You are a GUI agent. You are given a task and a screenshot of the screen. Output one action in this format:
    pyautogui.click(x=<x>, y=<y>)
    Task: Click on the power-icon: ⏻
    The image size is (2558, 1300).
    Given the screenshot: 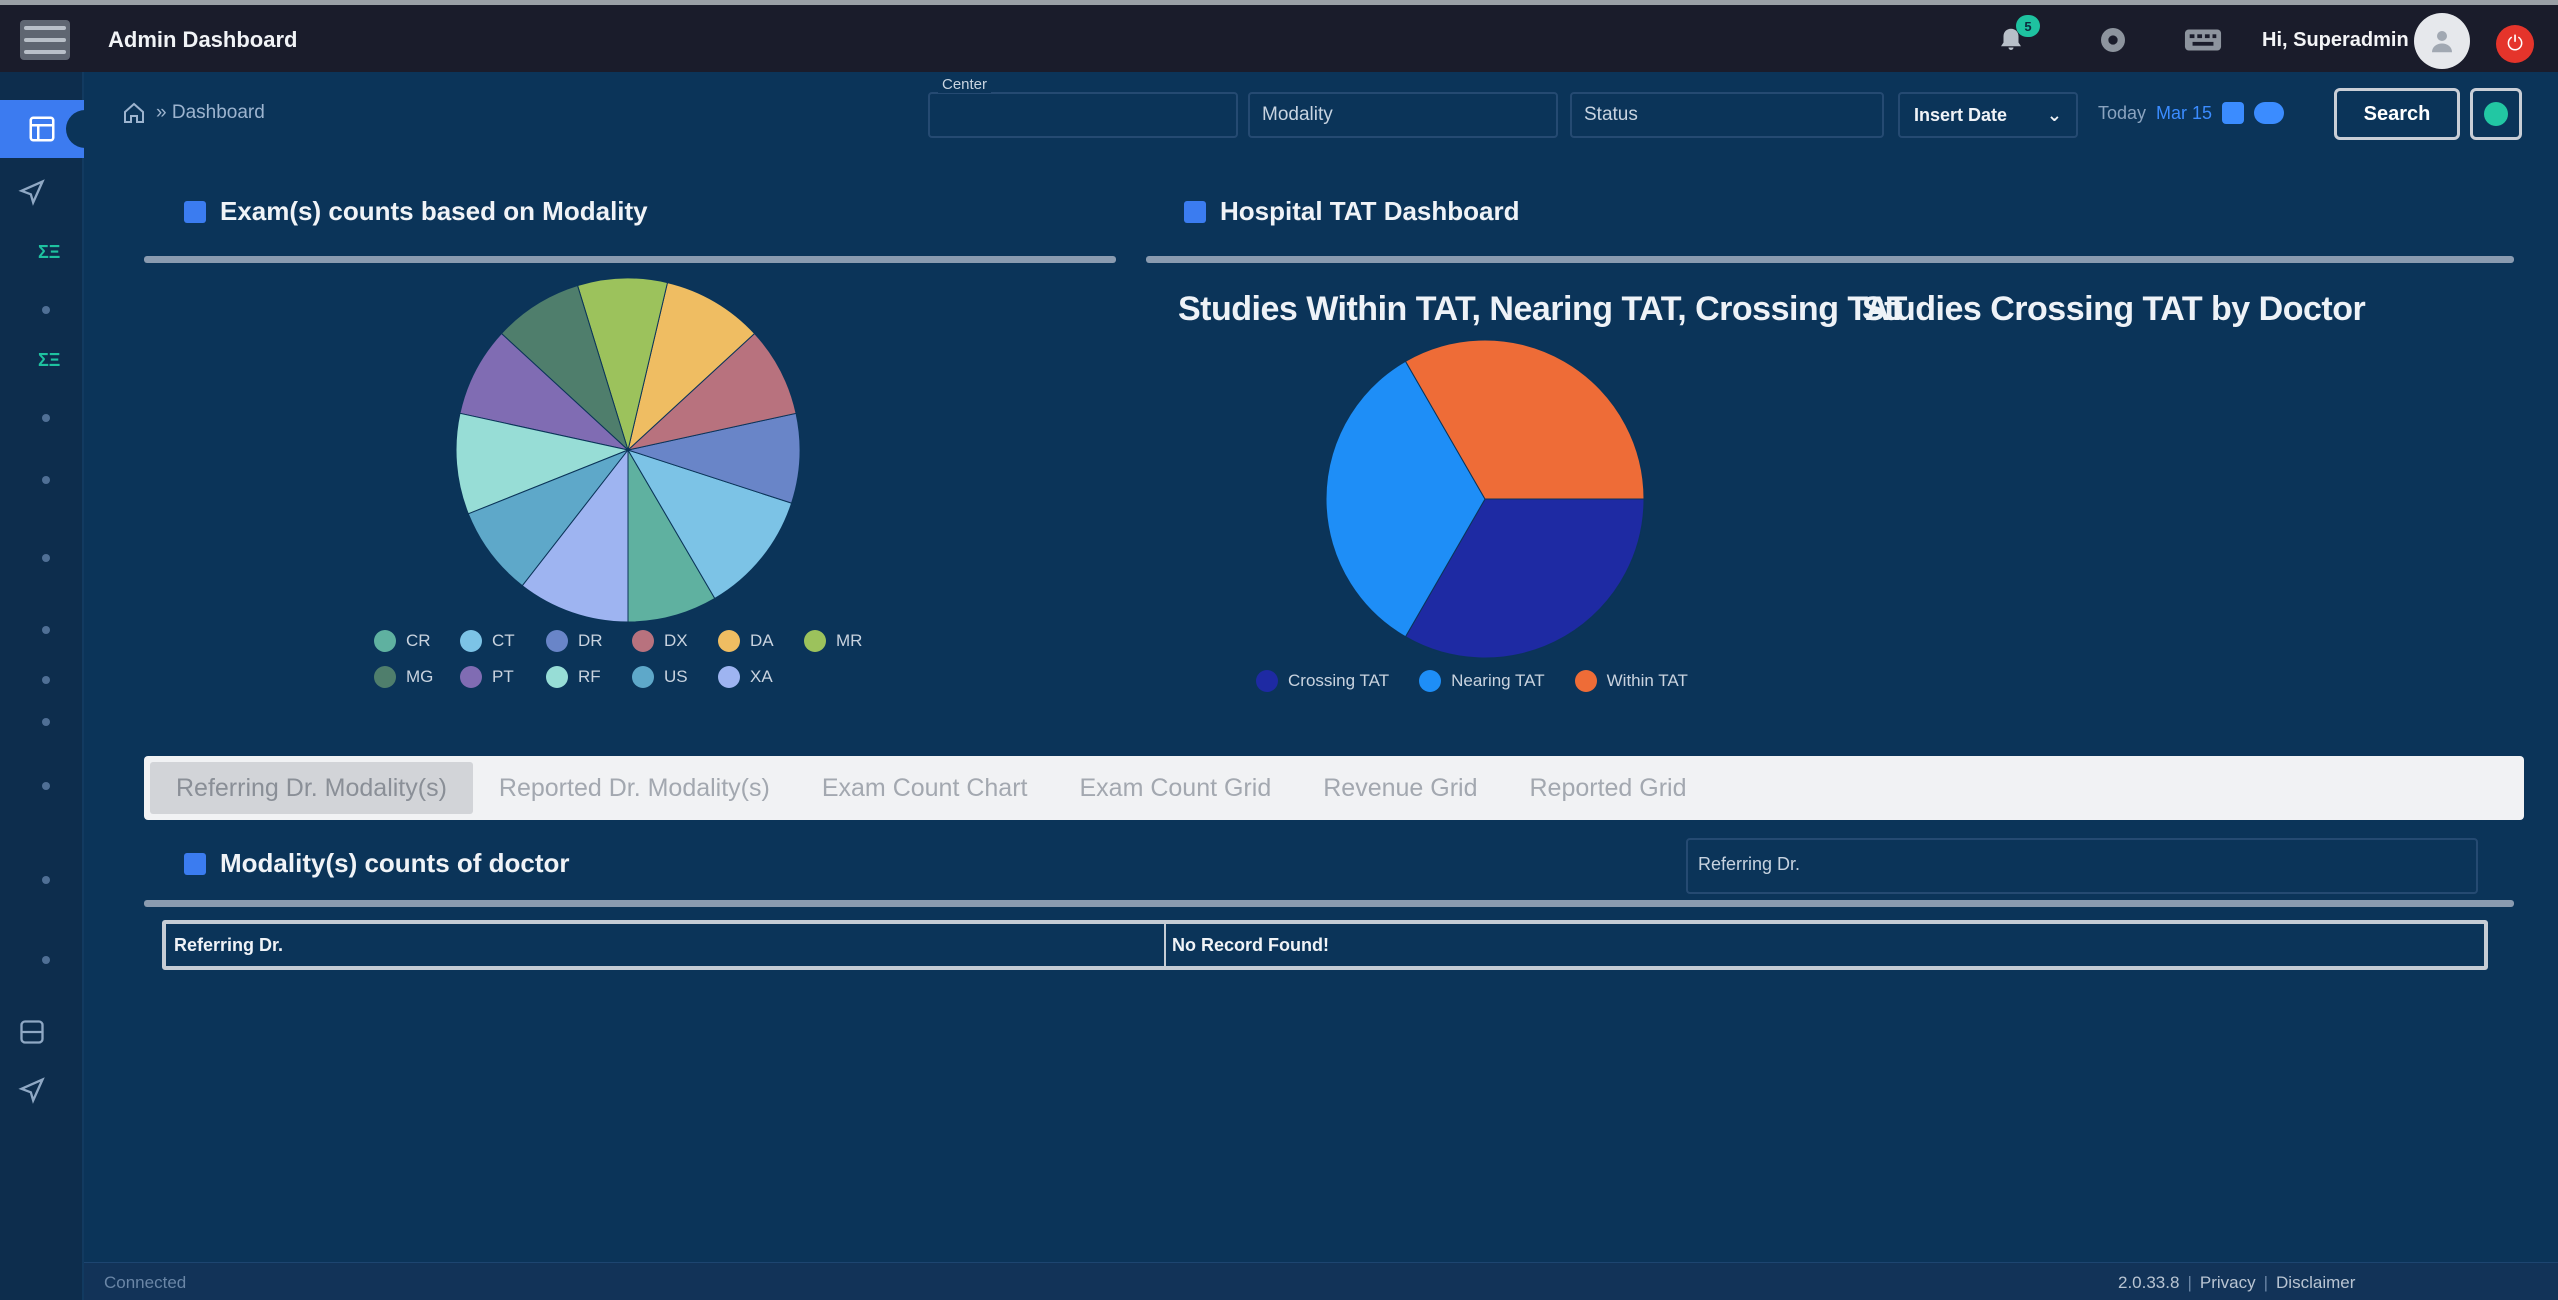 What is the action you would take?
    pyautogui.click(x=2515, y=44)
    